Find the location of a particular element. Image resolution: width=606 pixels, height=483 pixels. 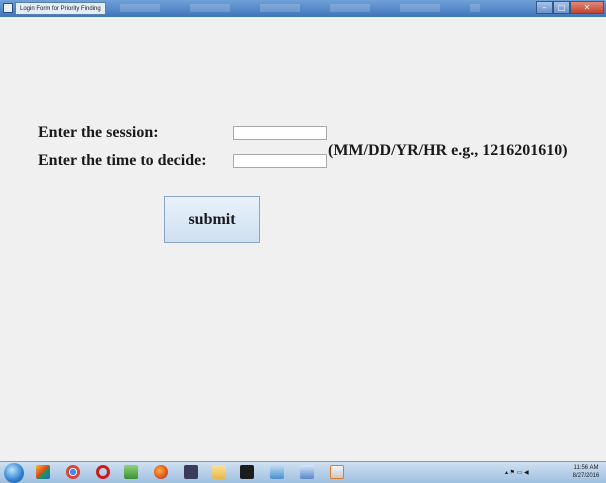

app-icon is located at coordinates (8, 8).